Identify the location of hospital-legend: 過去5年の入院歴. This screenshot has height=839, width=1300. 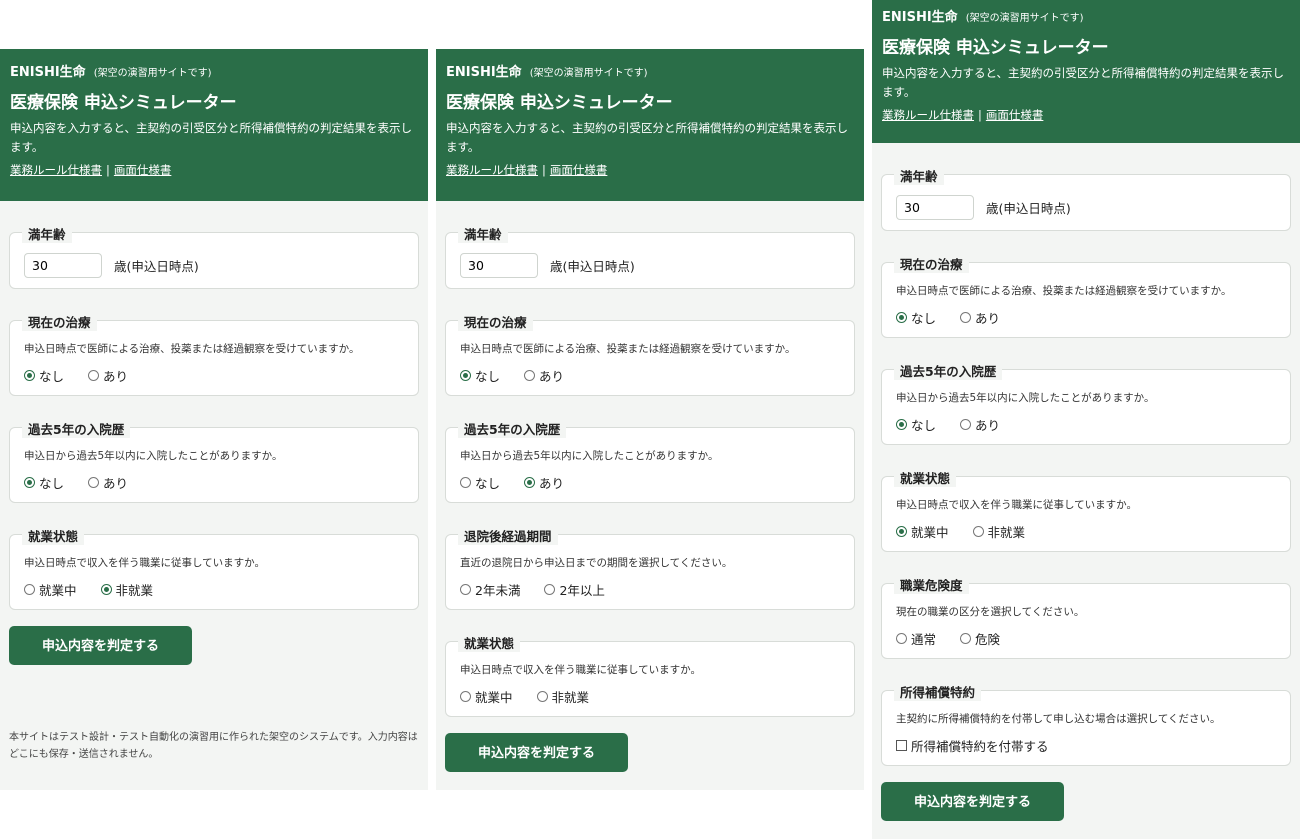
(76, 428).